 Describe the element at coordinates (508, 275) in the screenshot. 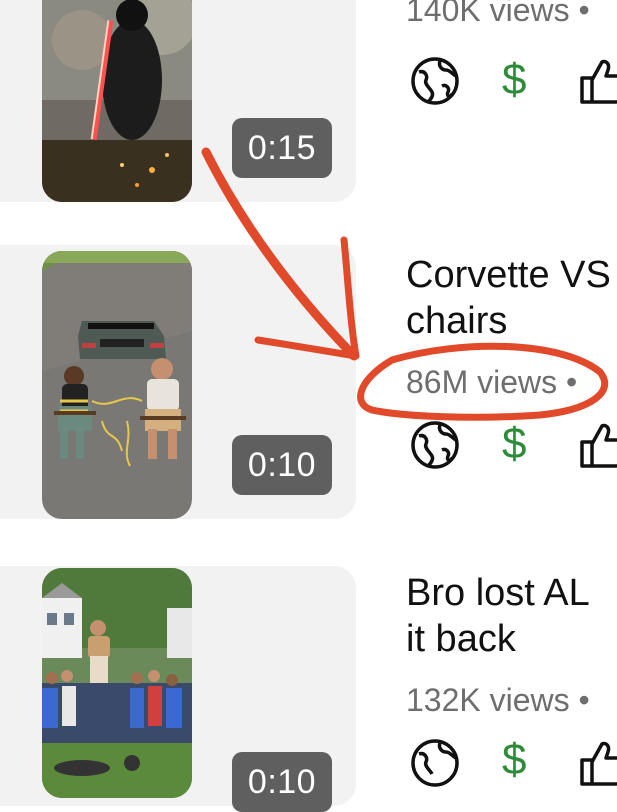

I see `video-title-line: Corvette VS` at that location.